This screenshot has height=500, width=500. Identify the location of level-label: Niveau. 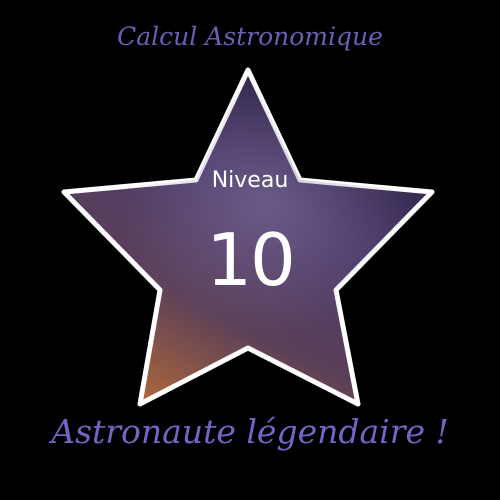
(250, 180).